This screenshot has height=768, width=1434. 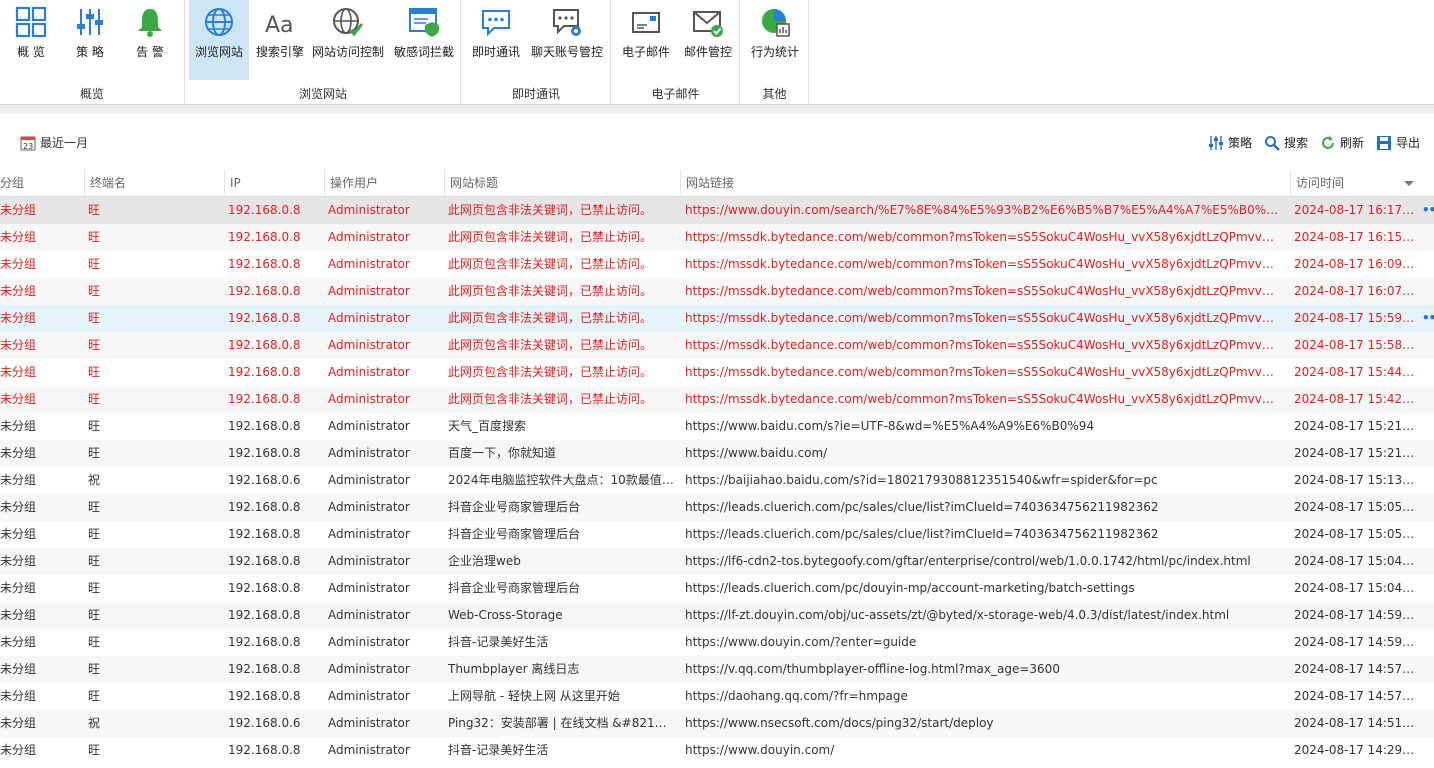 I want to click on search-tool-button: 搜索, so click(x=1286, y=142).